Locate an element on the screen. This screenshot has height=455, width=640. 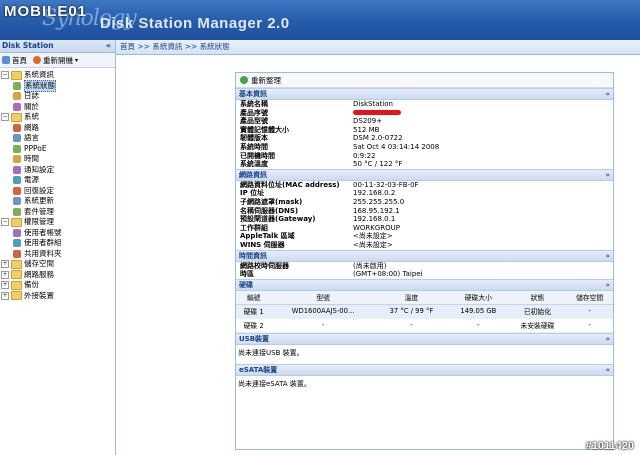
info-label: 系統時間 is located at coordinates (254, 146).